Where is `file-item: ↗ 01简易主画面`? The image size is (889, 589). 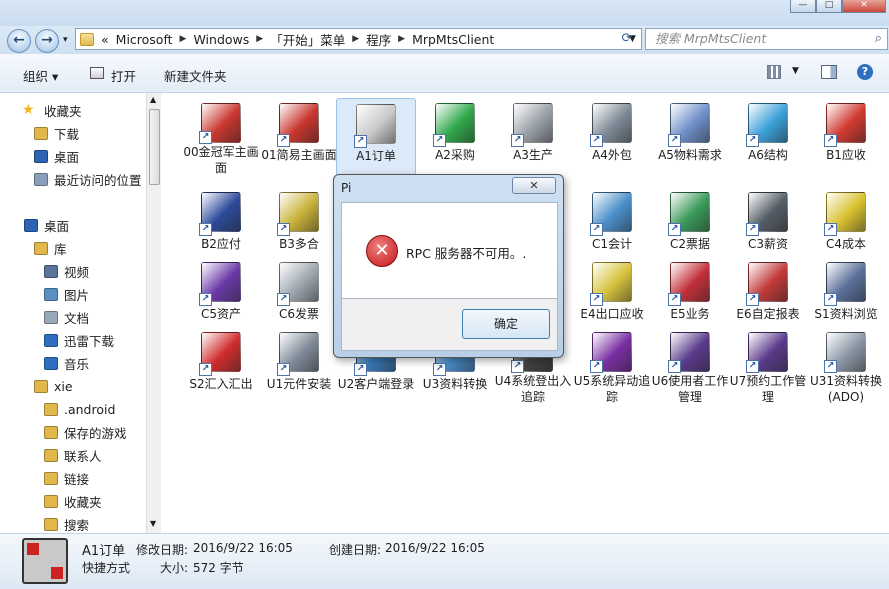
file-item: ↗ 01简易主画面 is located at coordinates (299, 137).